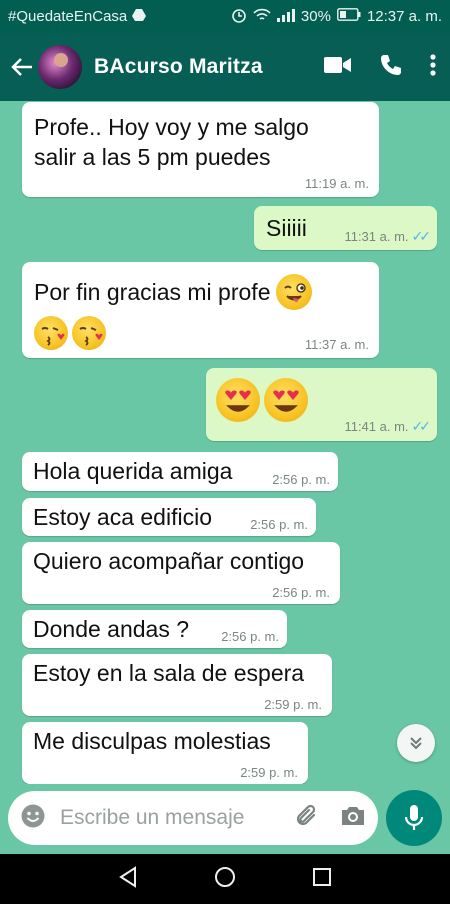  Describe the element at coordinates (376, 426) in the screenshot. I see `message-time: 11:41 a. m.` at that location.